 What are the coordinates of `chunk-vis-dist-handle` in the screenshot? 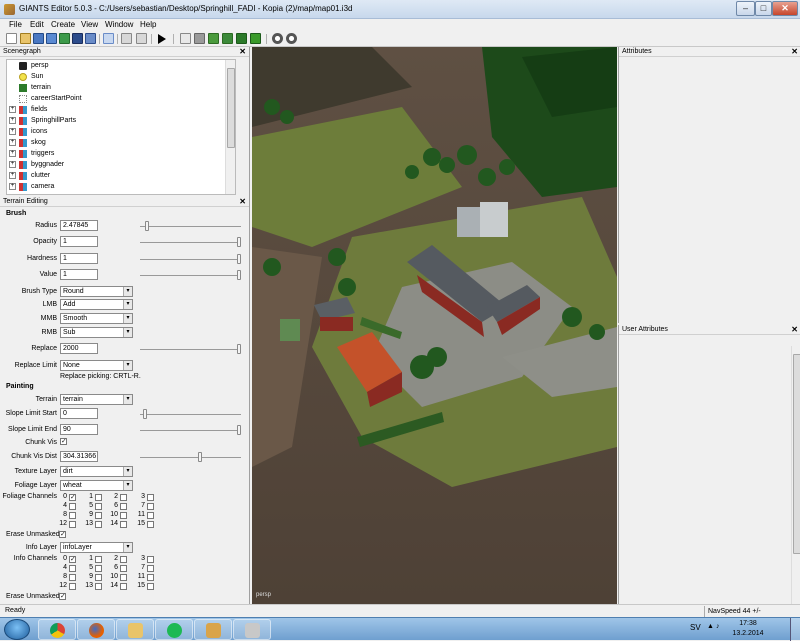 It's located at (200, 457).